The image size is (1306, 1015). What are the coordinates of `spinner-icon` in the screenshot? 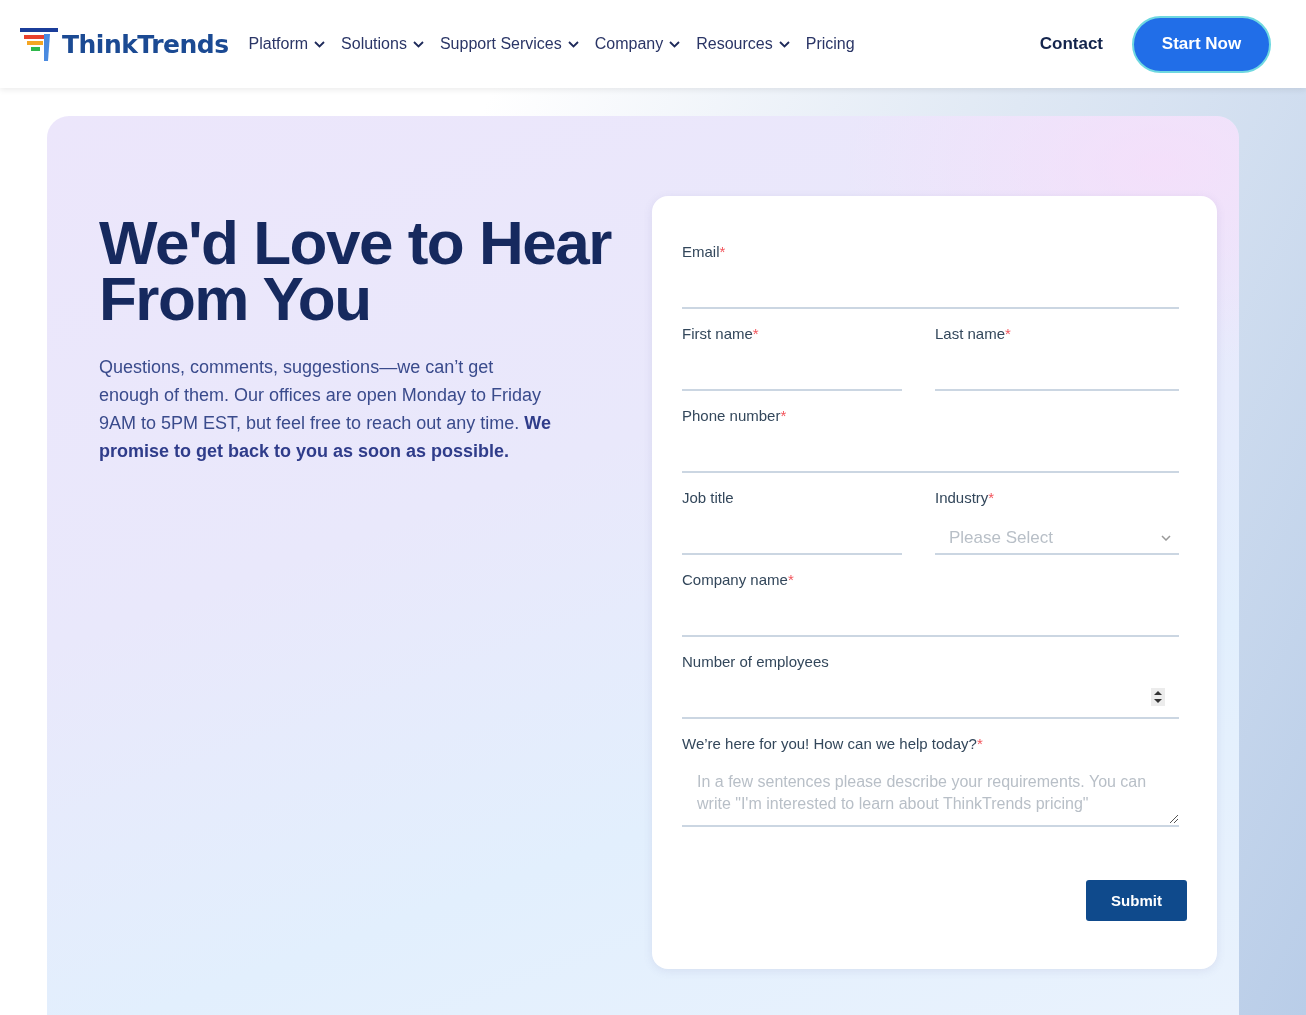 It's located at (1158, 697).